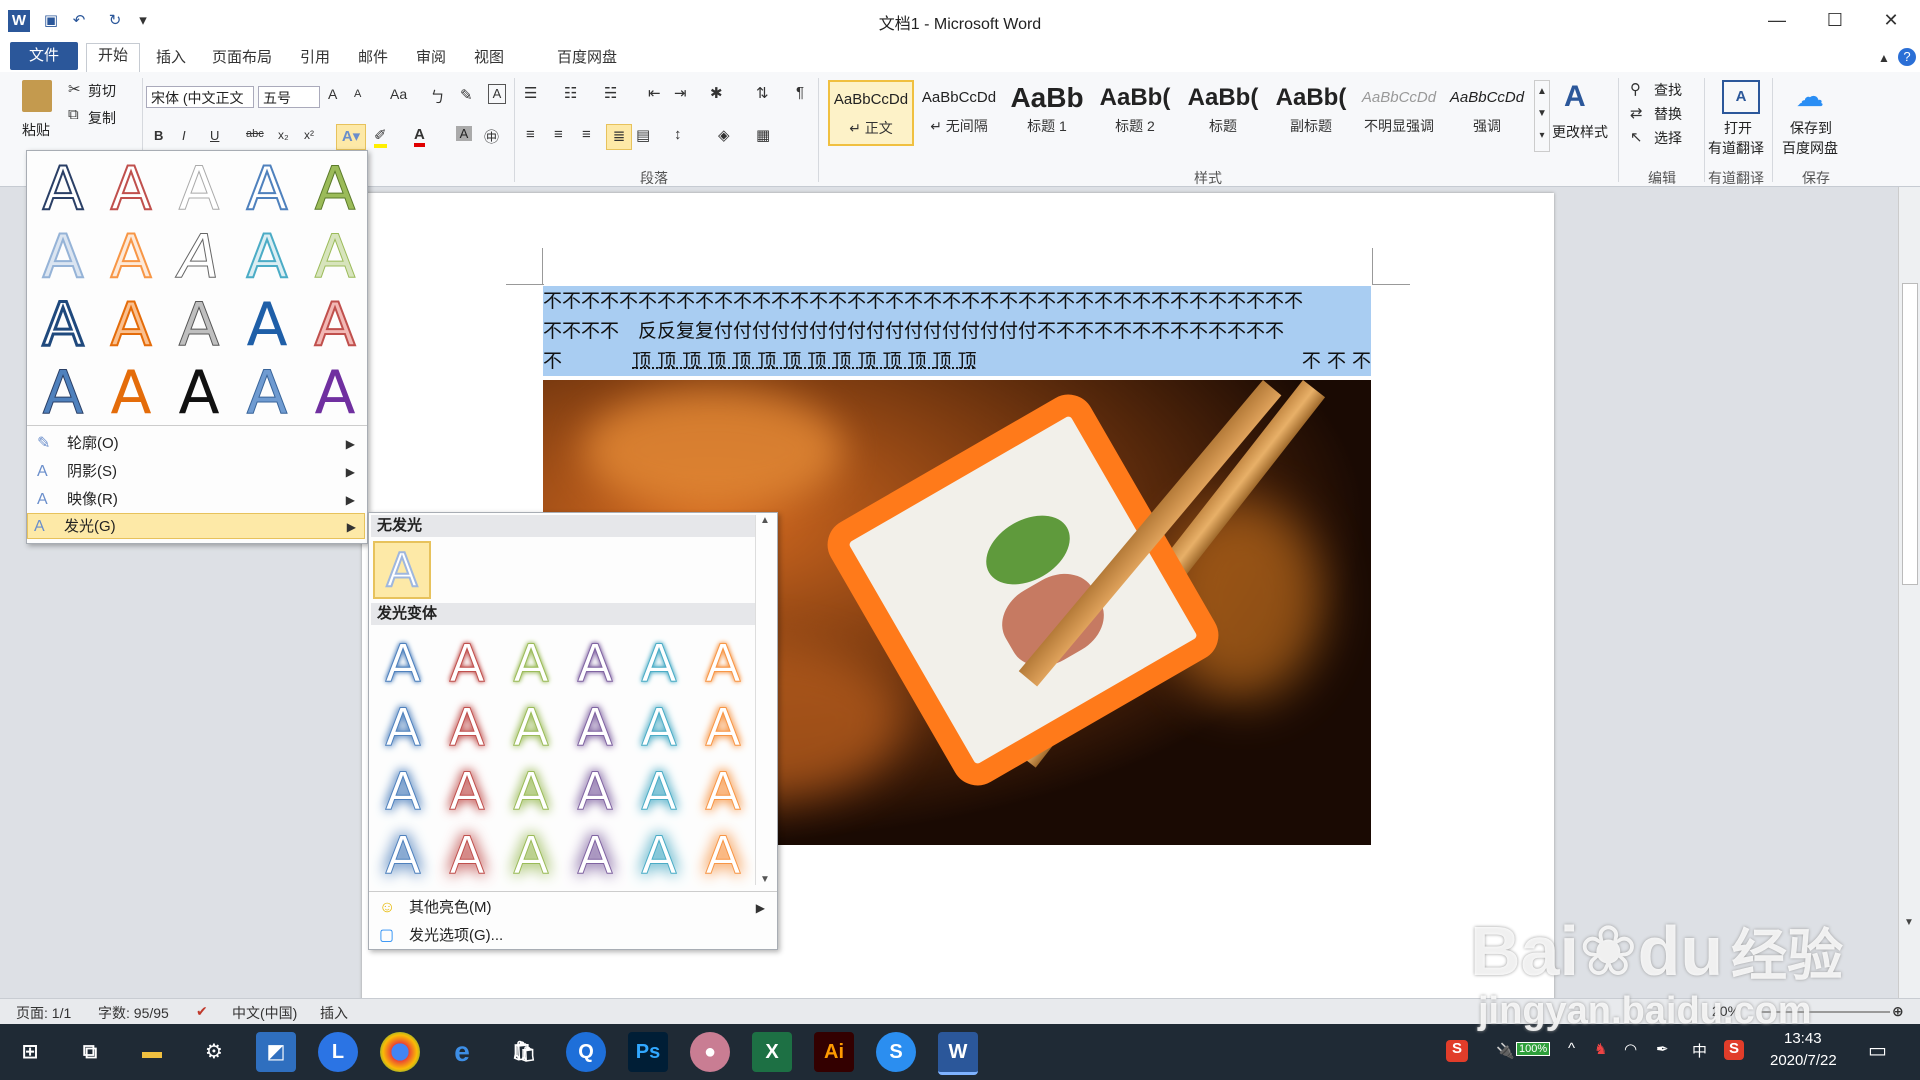 This screenshot has height=1080, width=1920. What do you see at coordinates (1047, 113) in the screenshot?
I see `style-heading-1: AaBb 标题 1` at bounding box center [1047, 113].